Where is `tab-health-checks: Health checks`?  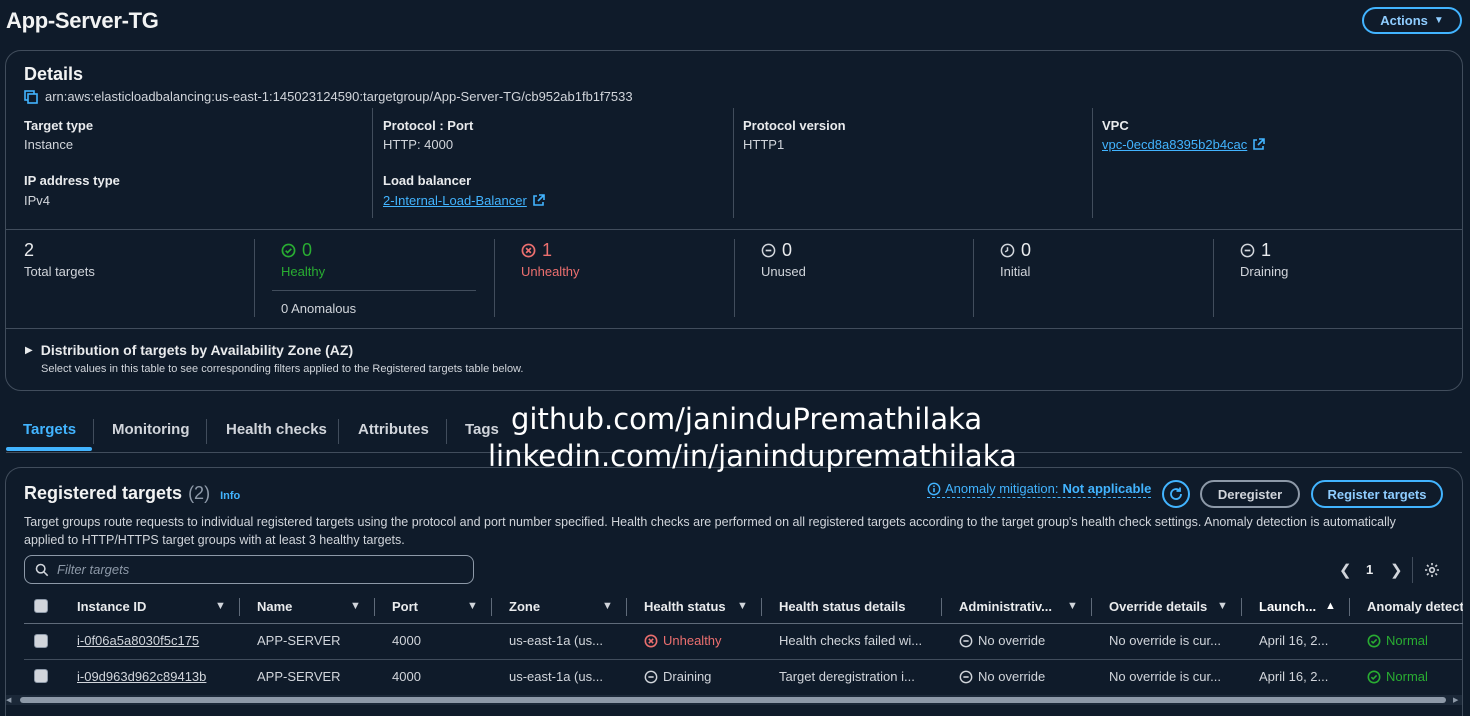
tab-health-checks: Health checks is located at coordinates (276, 429).